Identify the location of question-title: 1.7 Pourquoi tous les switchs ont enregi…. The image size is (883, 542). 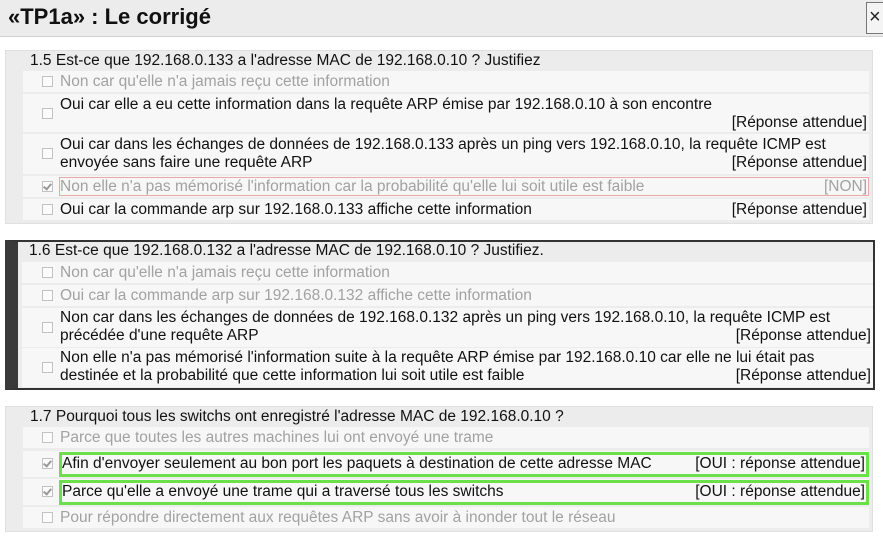
(297, 416).